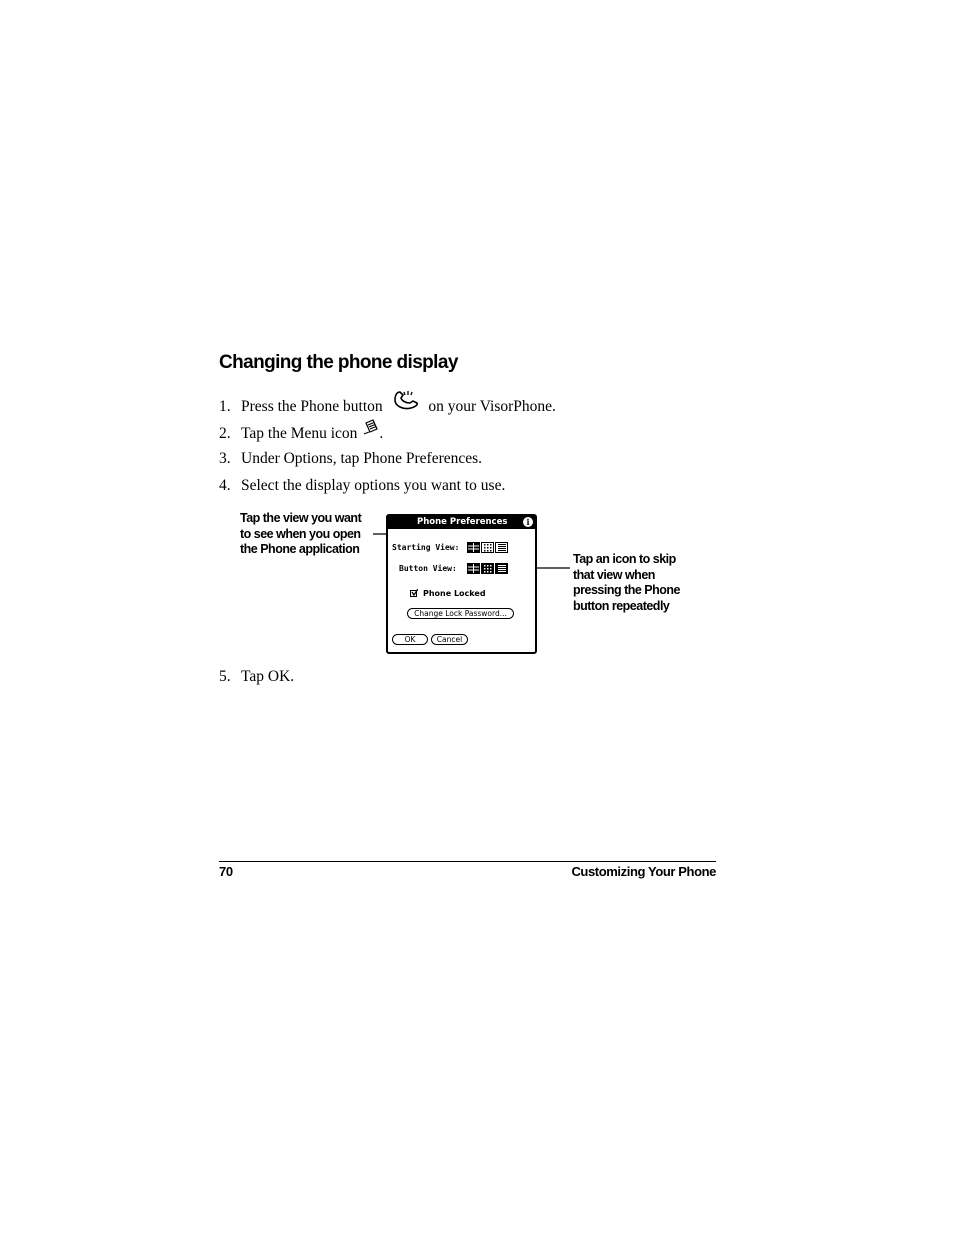  I want to click on step-text: Tap OK., so click(268, 676).